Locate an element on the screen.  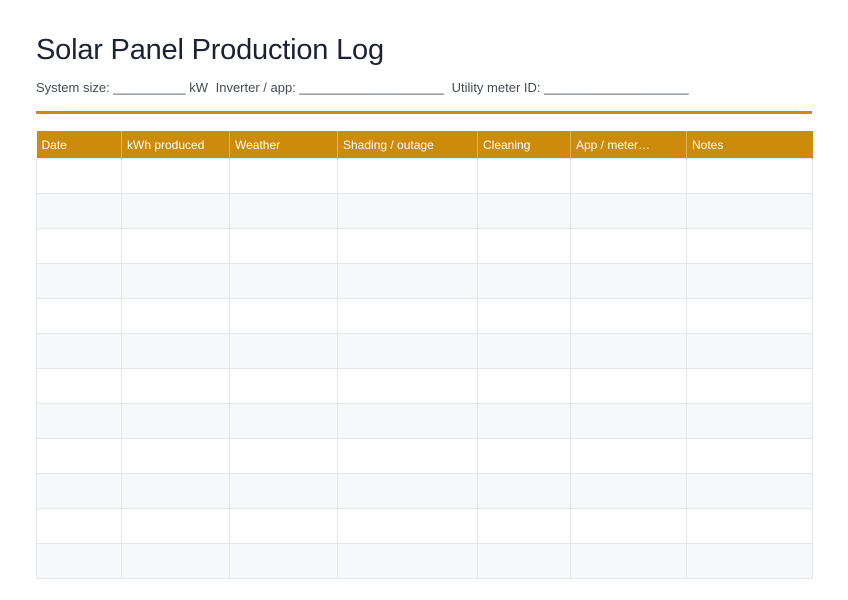
title-divider is located at coordinates (424, 112).